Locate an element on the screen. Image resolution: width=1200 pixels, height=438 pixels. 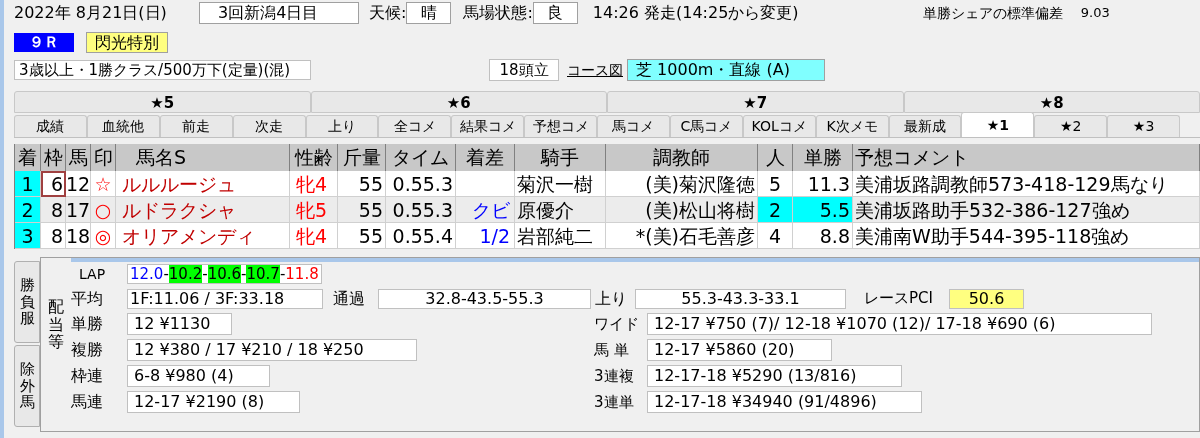
tab: K次メモ is located at coordinates (852, 126).